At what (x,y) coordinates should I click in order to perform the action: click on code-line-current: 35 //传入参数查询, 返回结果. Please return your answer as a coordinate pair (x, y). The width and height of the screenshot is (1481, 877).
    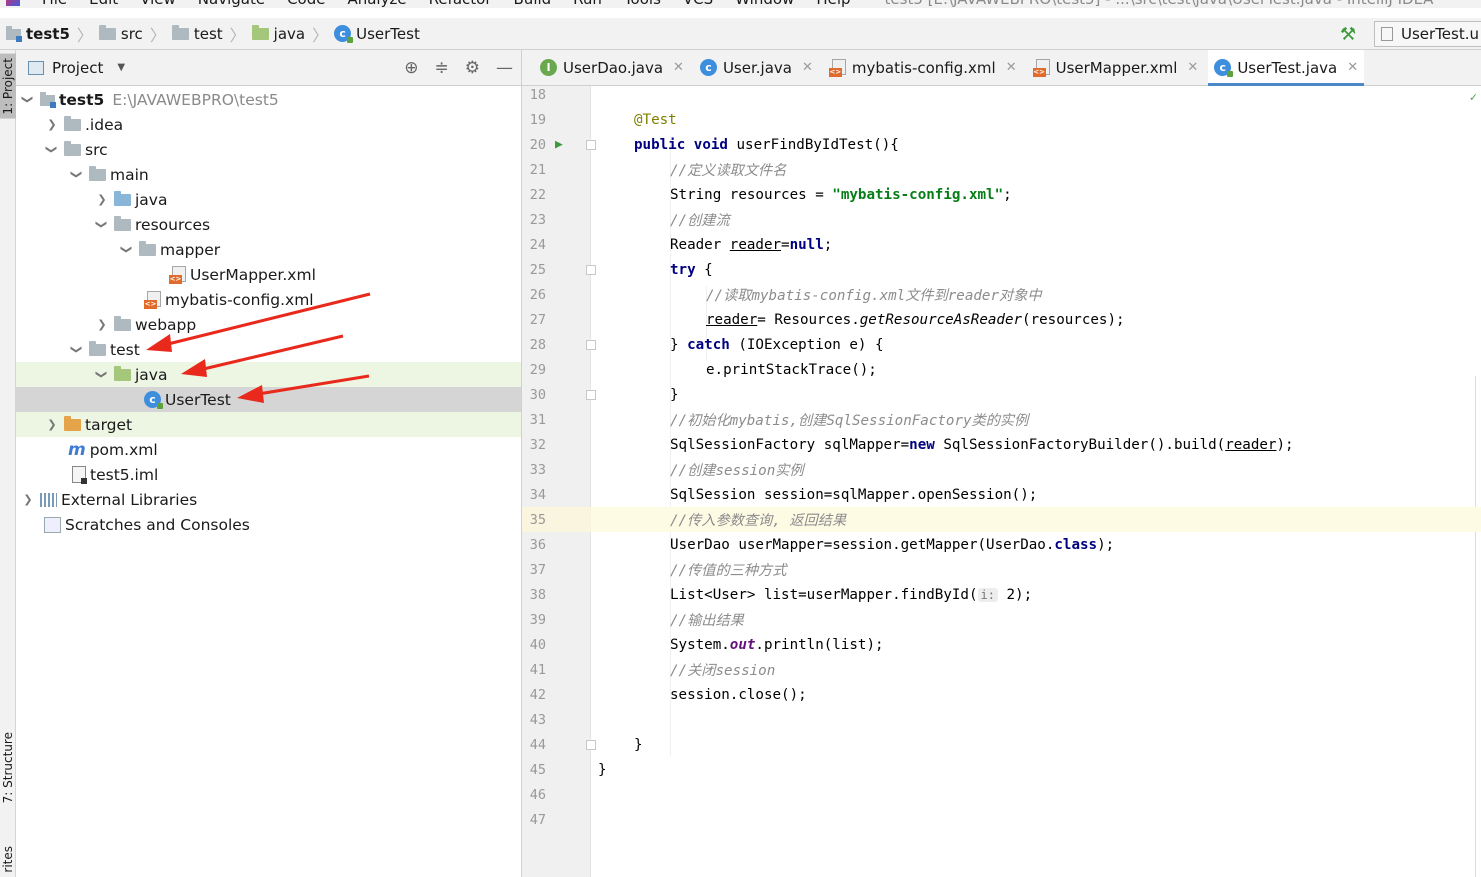
    Looking at the image, I should click on (1001, 519).